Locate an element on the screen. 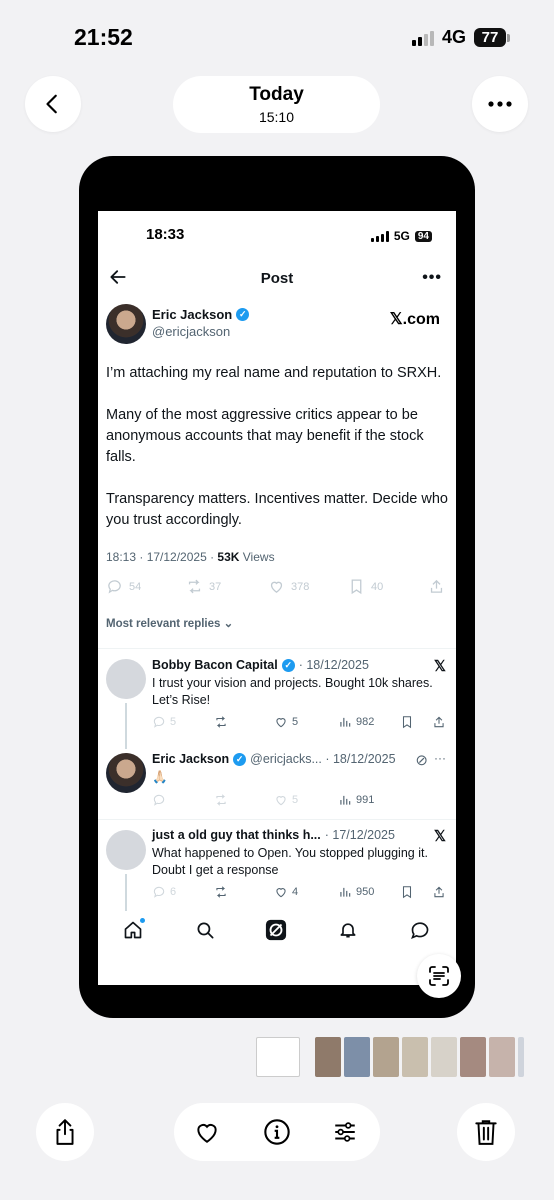  thumbnail-strip is located at coordinates (390, 1057).